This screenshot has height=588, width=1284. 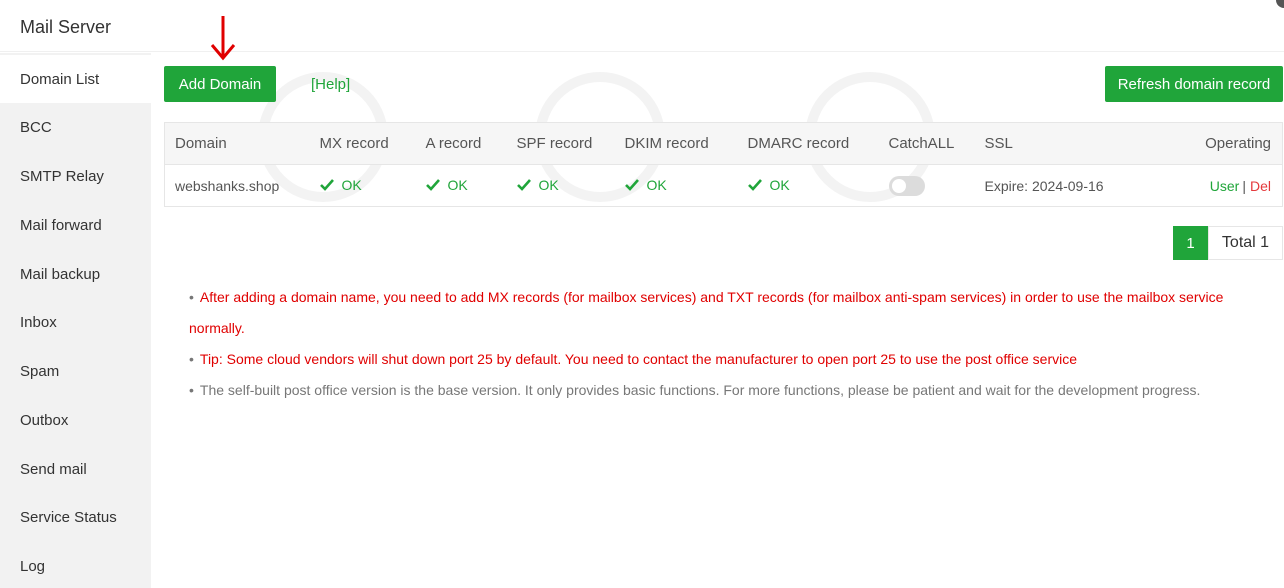 I want to click on sidebar-item-mail-forward: Mail forward, so click(x=75, y=225).